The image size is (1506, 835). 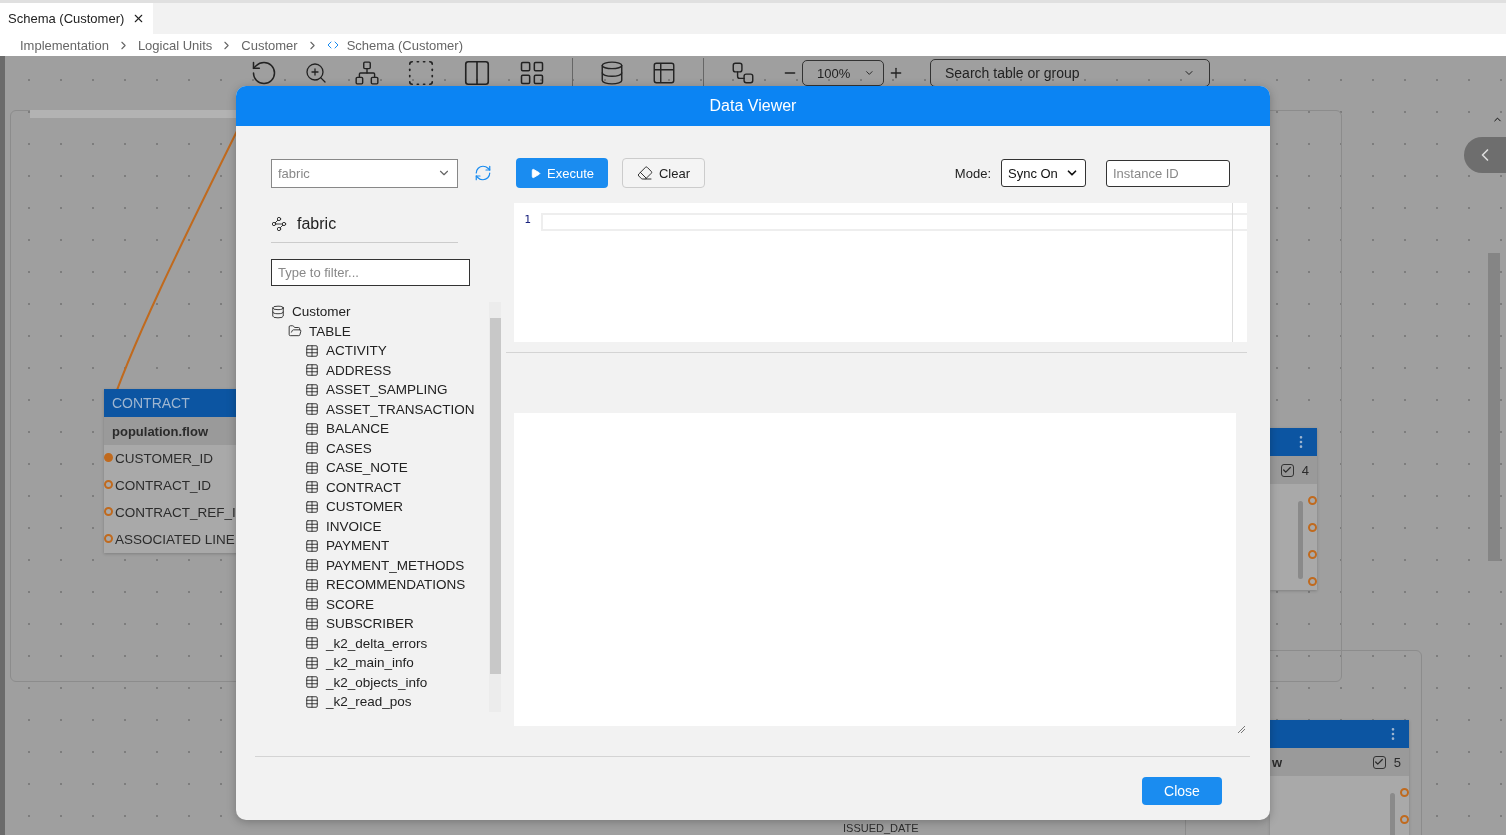 I want to click on tree-item: RECOMMENDATIONS, so click(x=386, y=585).